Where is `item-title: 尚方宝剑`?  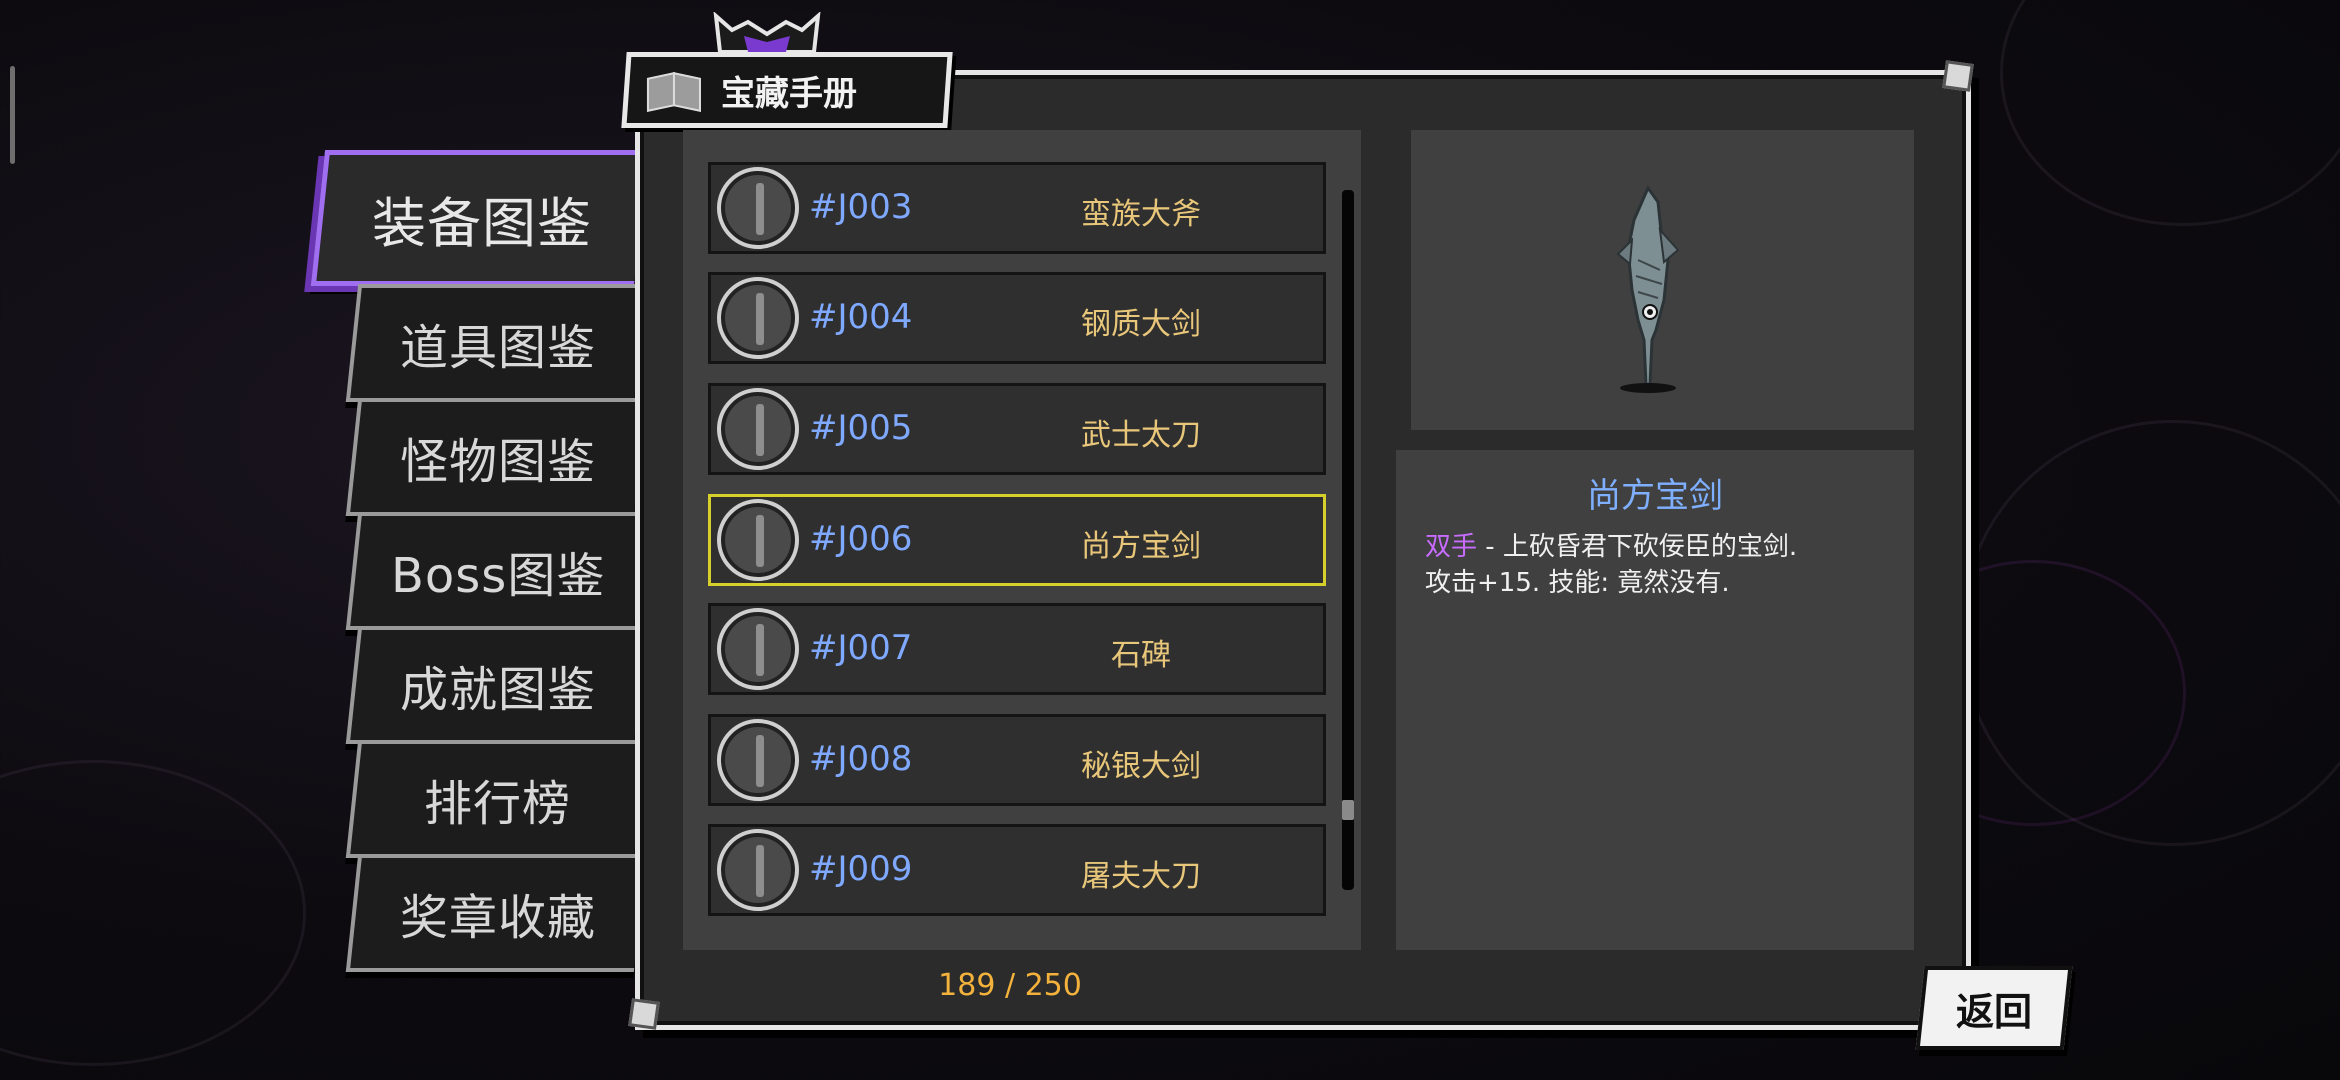 item-title: 尚方宝剑 is located at coordinates (1655, 496).